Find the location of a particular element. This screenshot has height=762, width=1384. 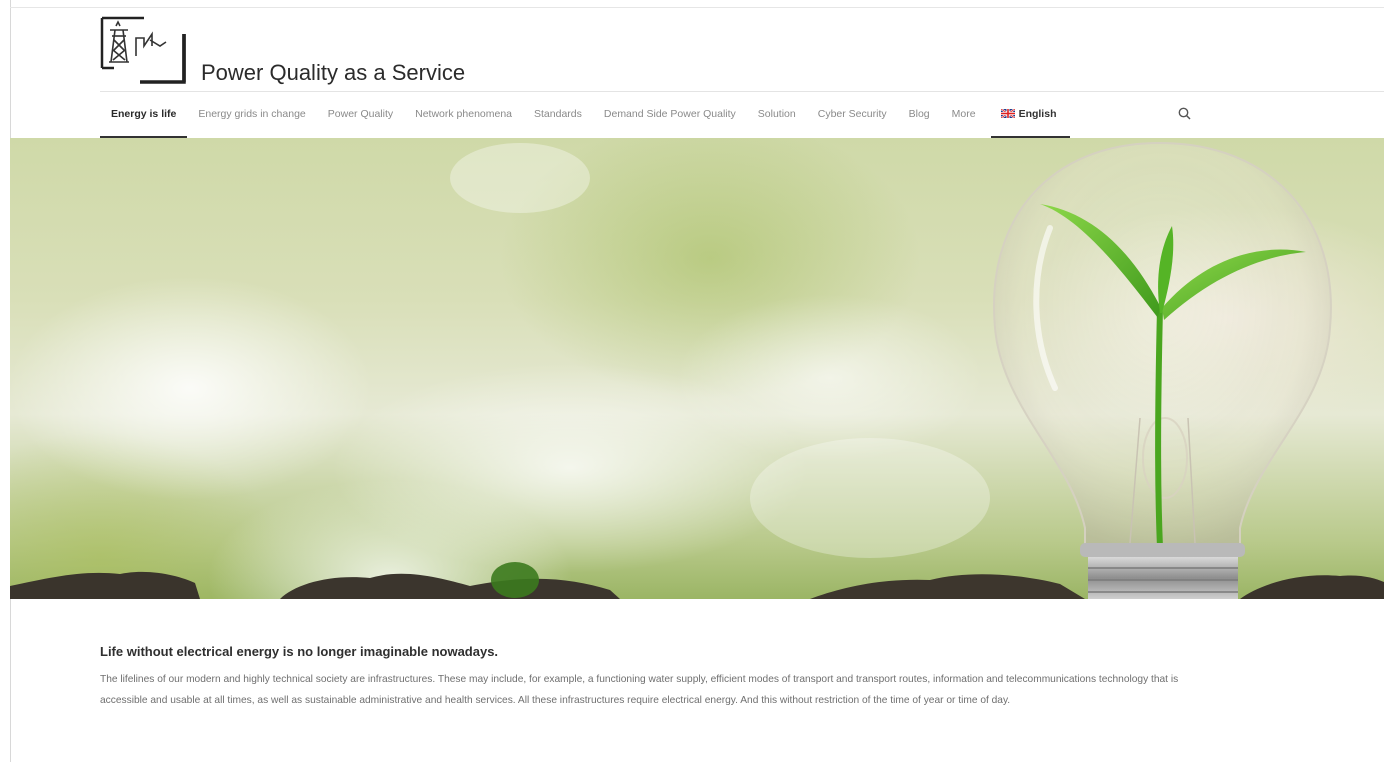

site-logo-link: Power Quality as a Service is located at coordinates (282, 52).